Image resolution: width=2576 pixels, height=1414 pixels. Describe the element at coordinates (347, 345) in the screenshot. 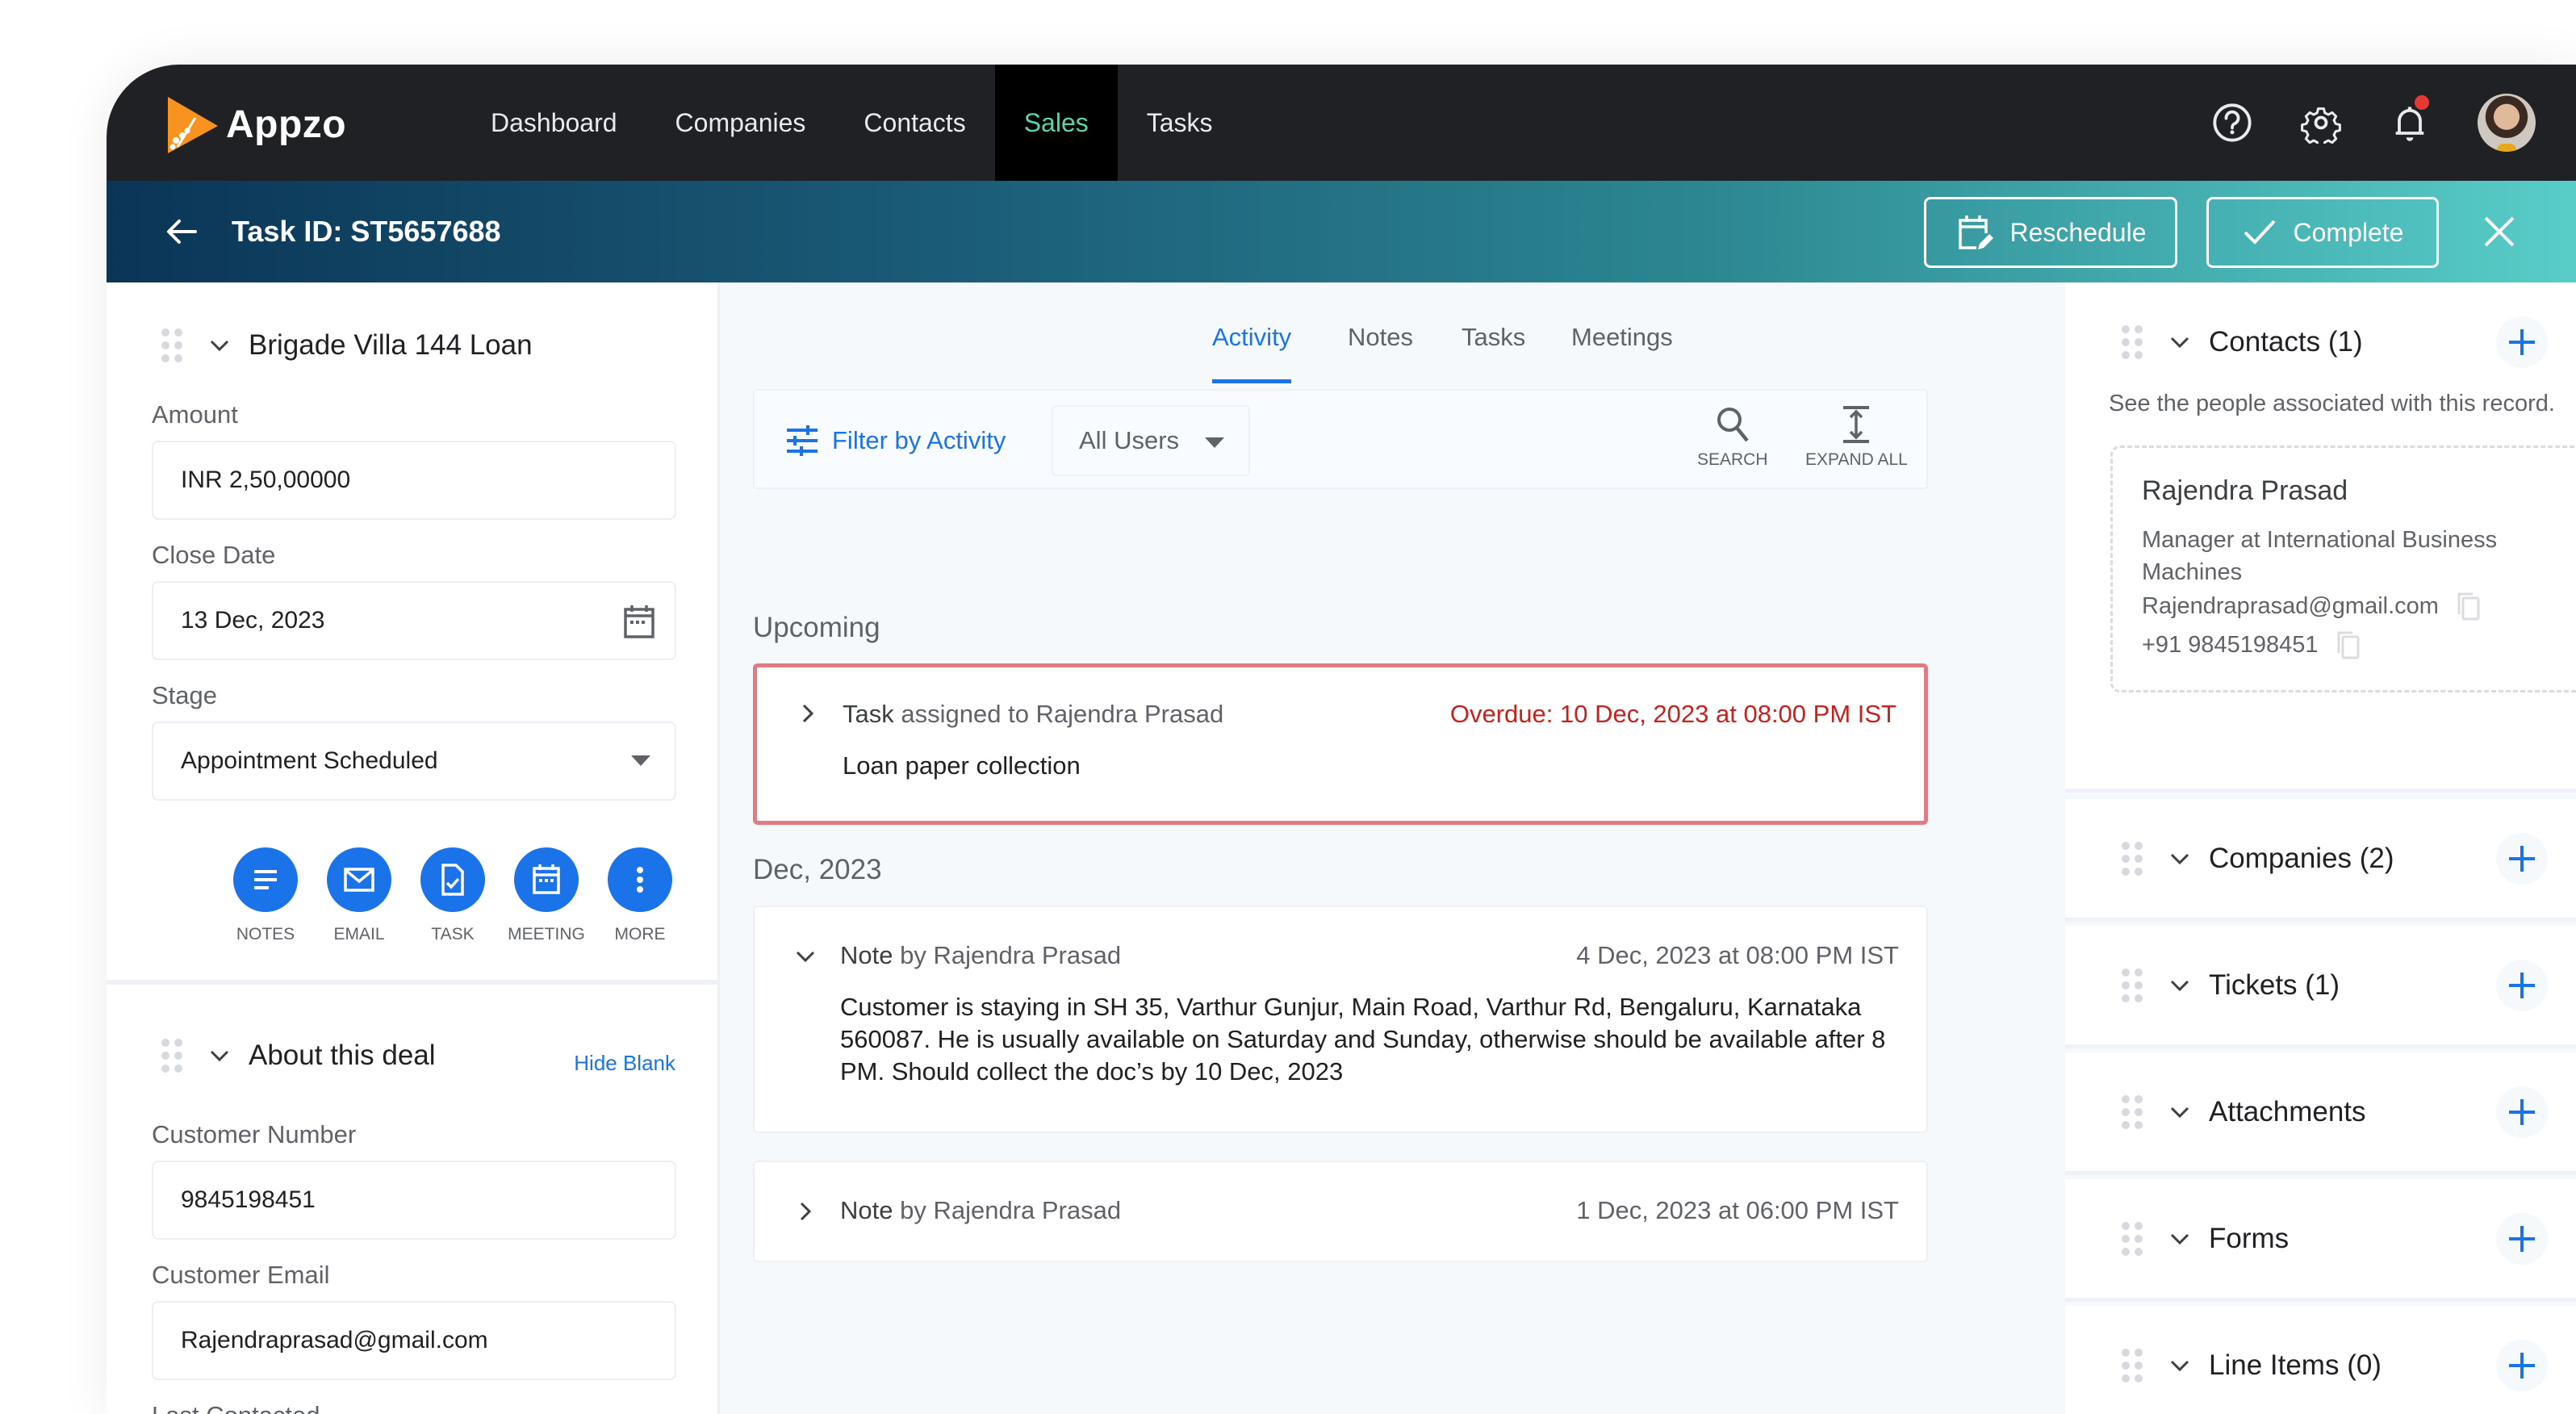

I see `deal-section-header: Brigade Villa 144 Loan` at that location.